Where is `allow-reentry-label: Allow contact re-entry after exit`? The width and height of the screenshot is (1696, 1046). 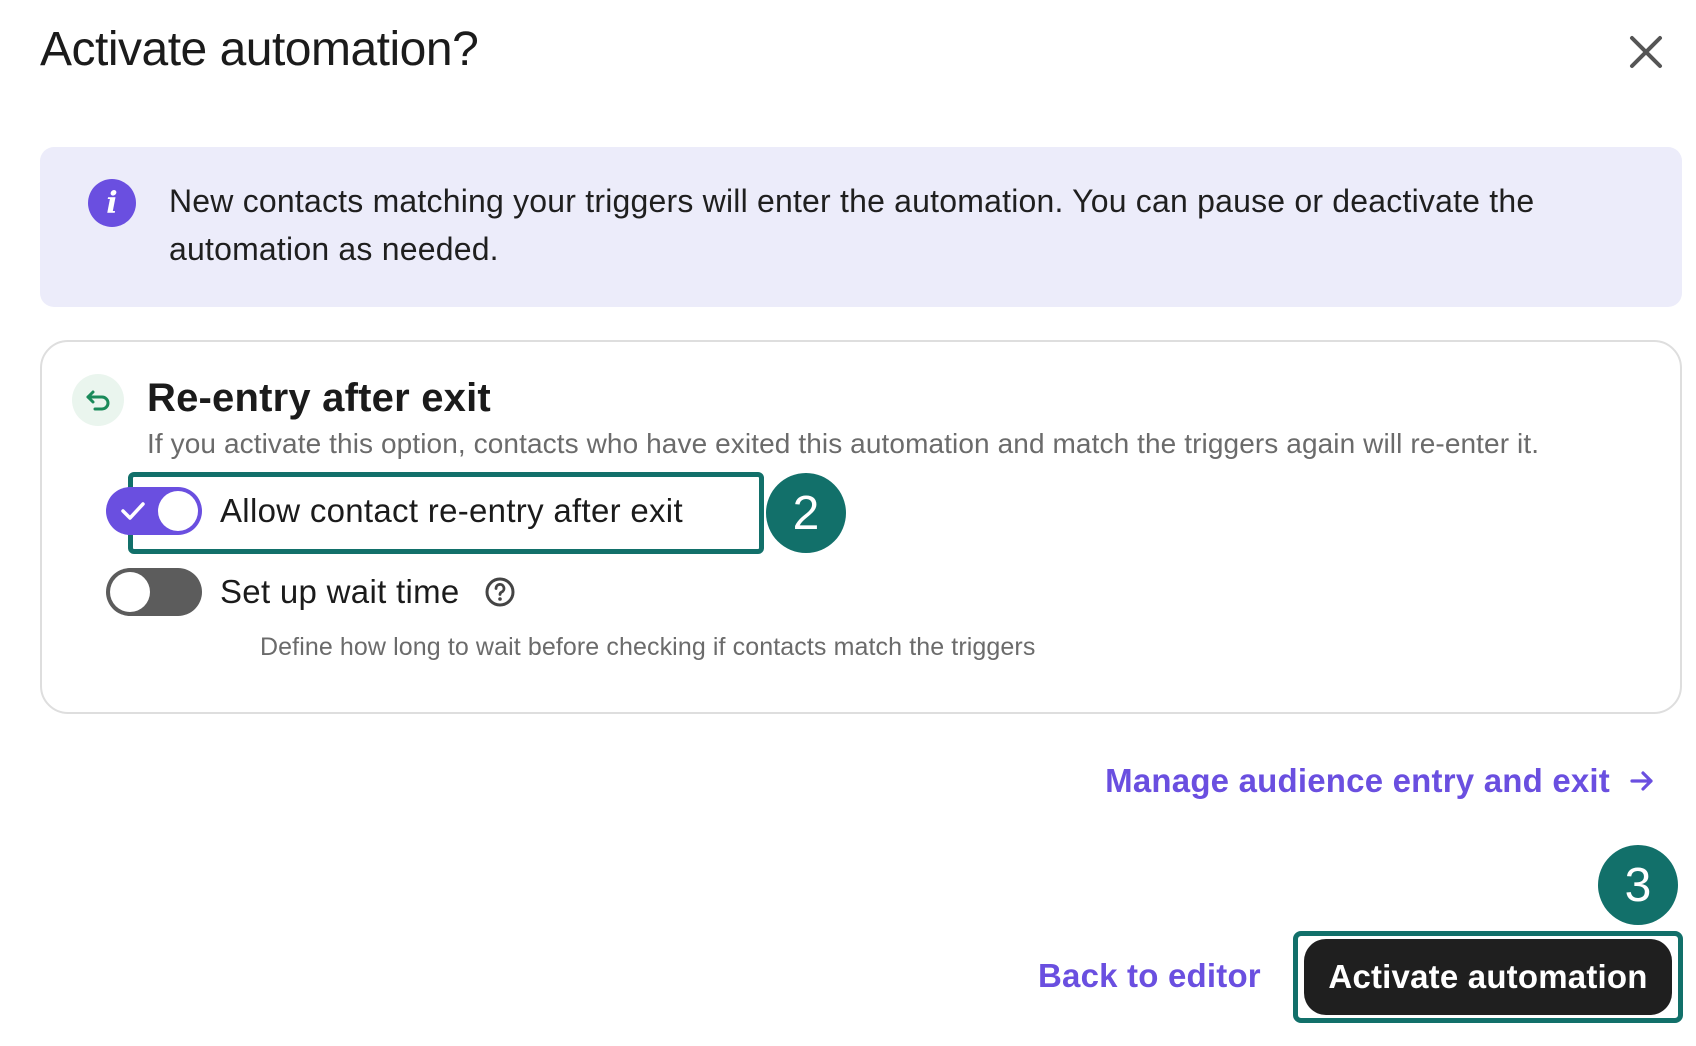 allow-reentry-label: Allow contact re-entry after exit is located at coordinates (451, 510).